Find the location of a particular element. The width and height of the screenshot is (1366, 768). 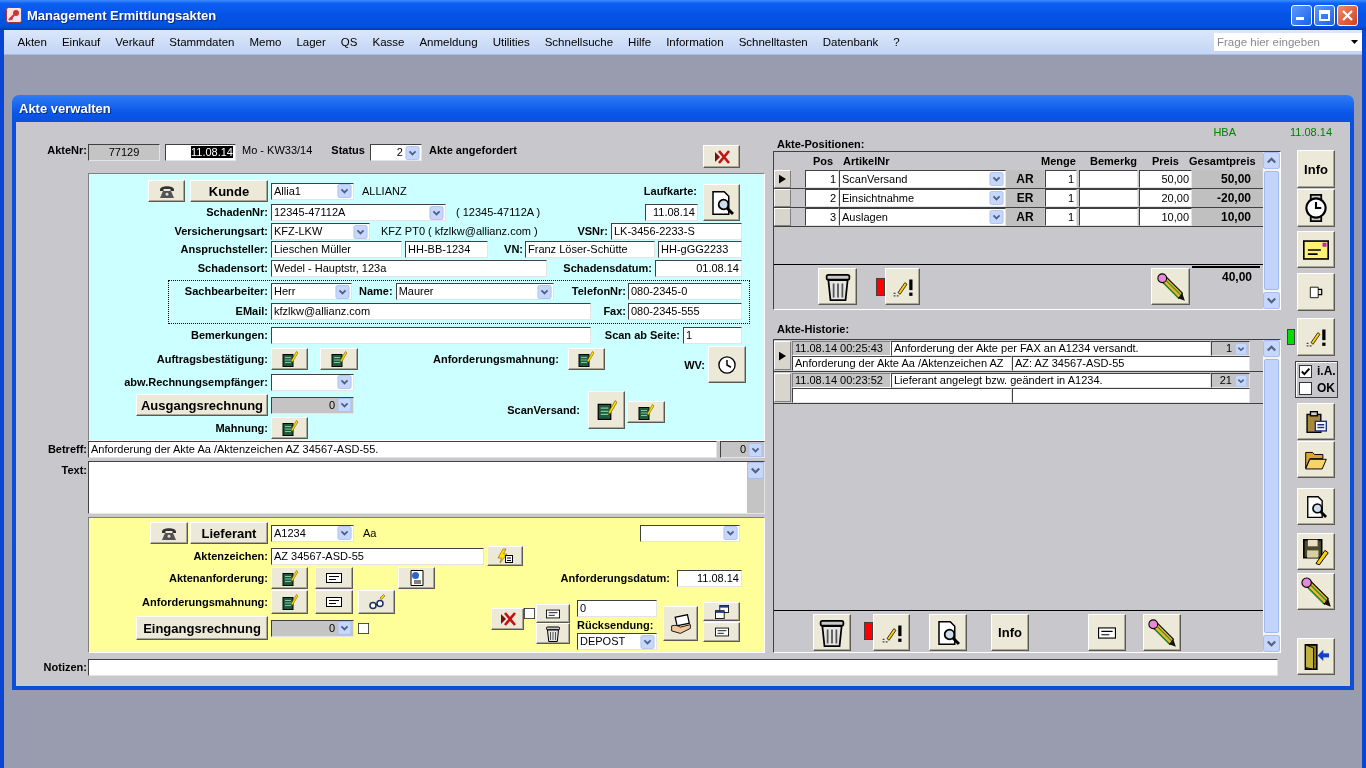

article-dropdown: Auslagen is located at coordinates (922, 217).